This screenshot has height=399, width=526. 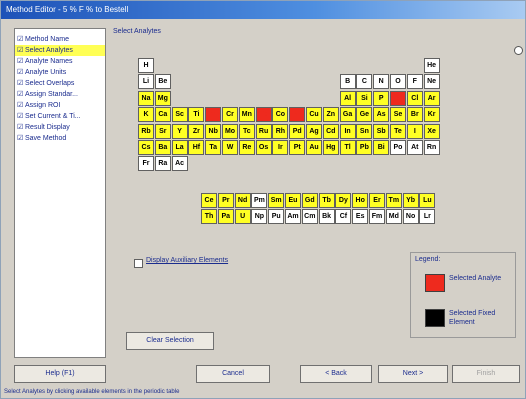 What do you see at coordinates (146, 147) in the screenshot?
I see `element-cell: Cs` at bounding box center [146, 147].